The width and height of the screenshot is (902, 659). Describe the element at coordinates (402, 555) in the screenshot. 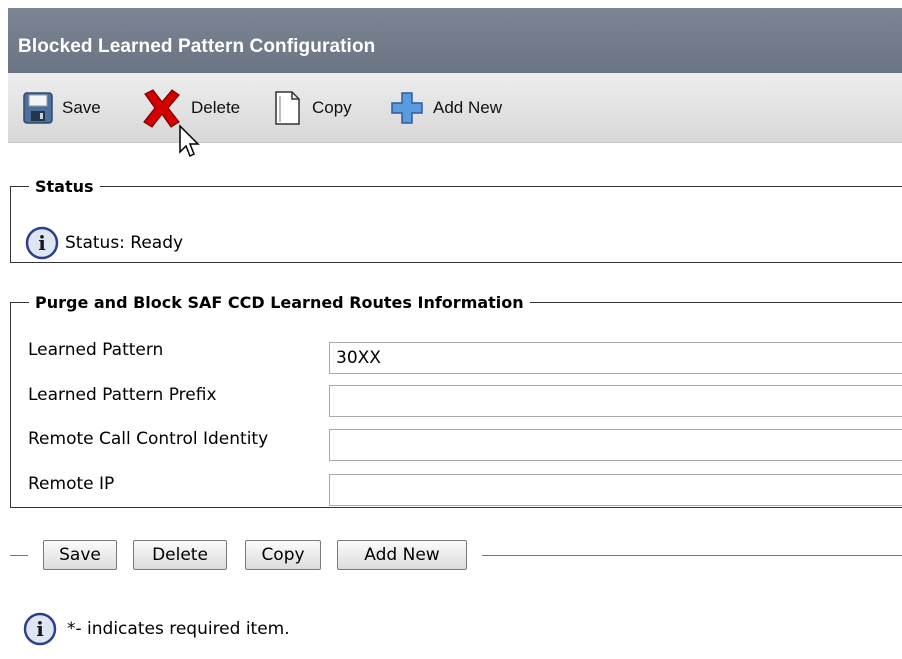

I see `add-new-button: Add New` at that location.